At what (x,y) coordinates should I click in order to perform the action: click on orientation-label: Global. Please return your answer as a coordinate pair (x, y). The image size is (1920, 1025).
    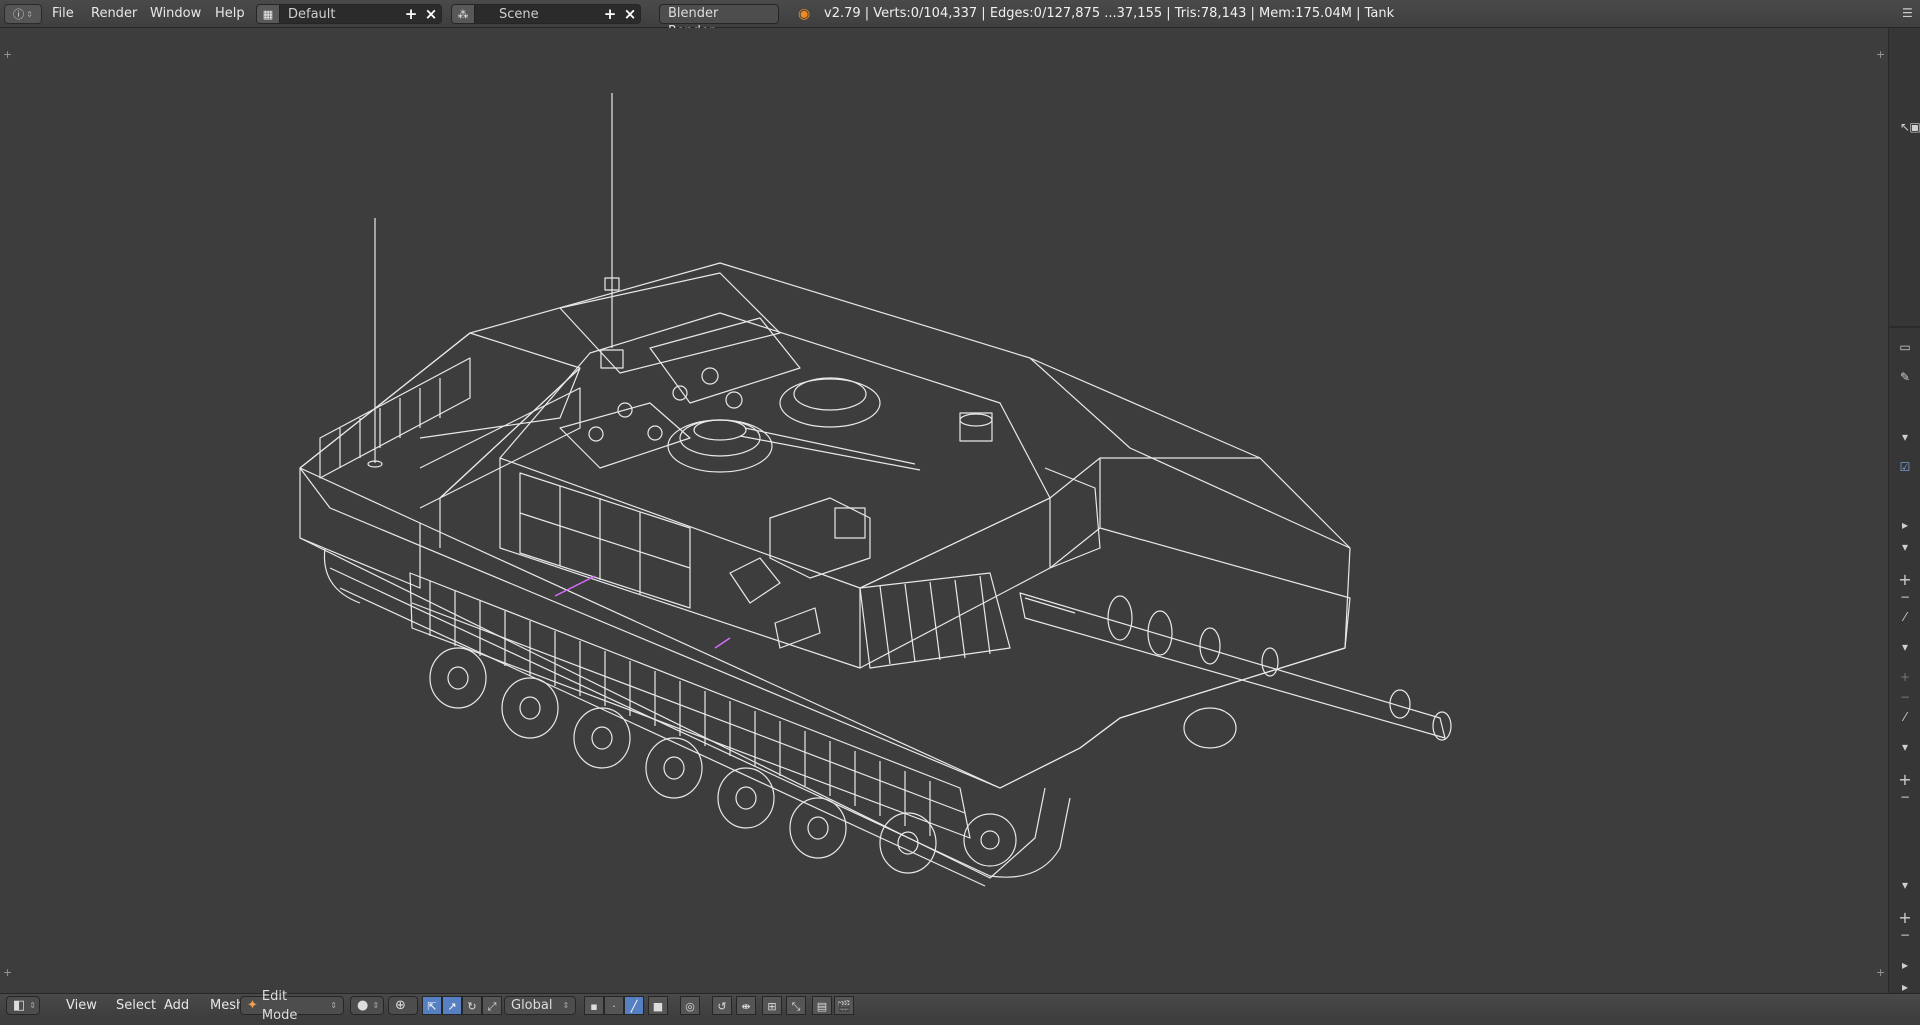
    Looking at the image, I should click on (531, 1005).